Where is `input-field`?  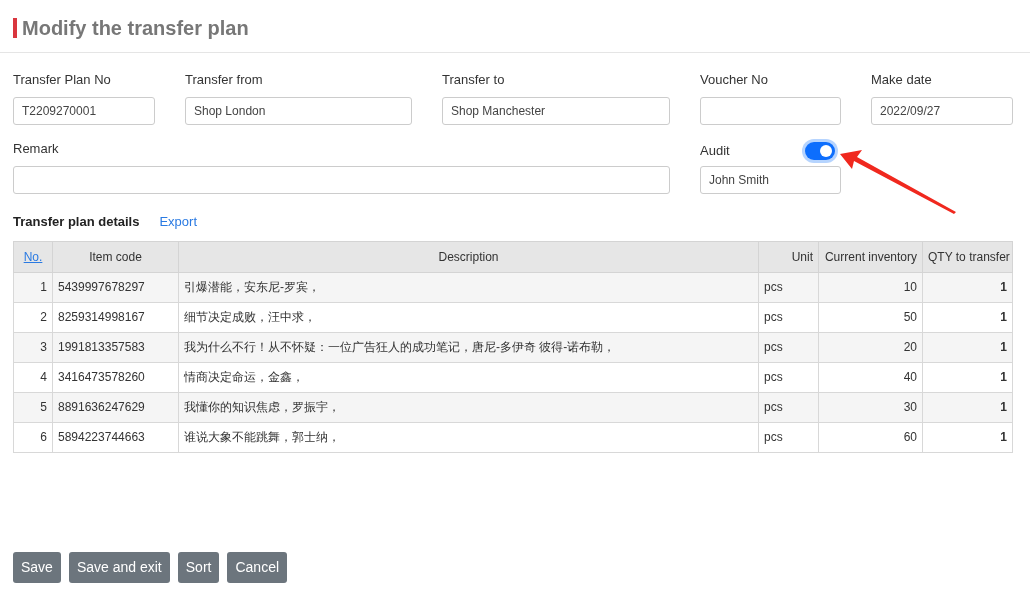
input-field is located at coordinates (770, 111).